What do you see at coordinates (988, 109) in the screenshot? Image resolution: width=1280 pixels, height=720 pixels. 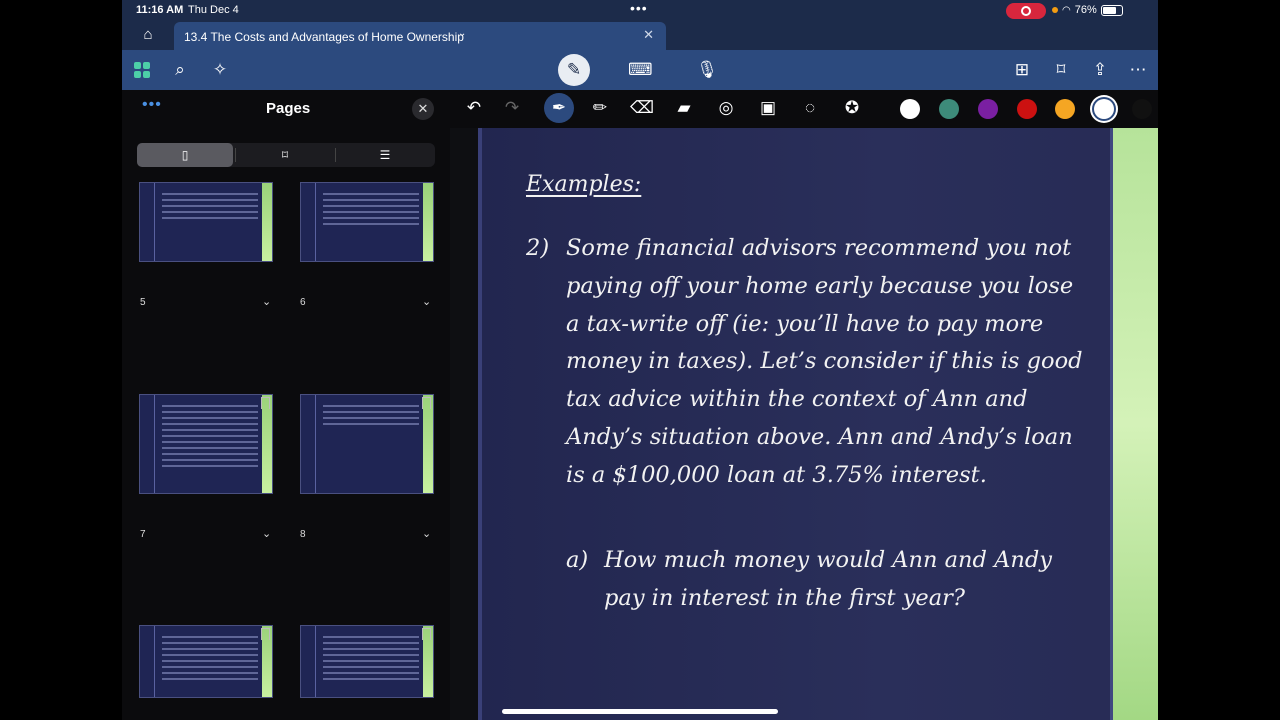 I see `color-purple-swatch` at bounding box center [988, 109].